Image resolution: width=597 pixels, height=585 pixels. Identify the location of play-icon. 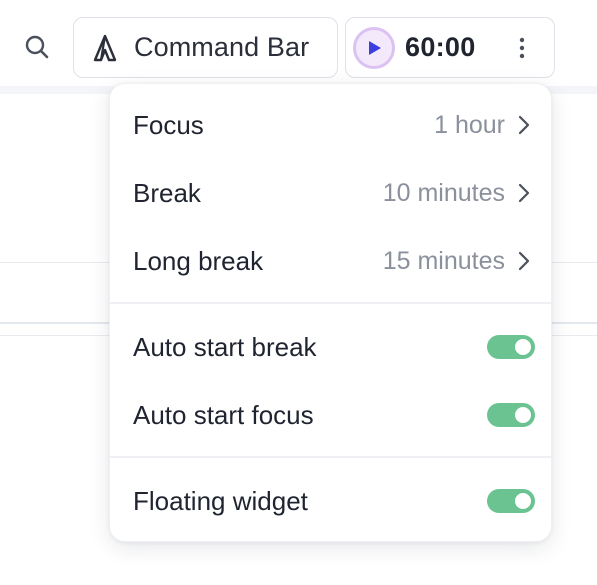
(375, 47).